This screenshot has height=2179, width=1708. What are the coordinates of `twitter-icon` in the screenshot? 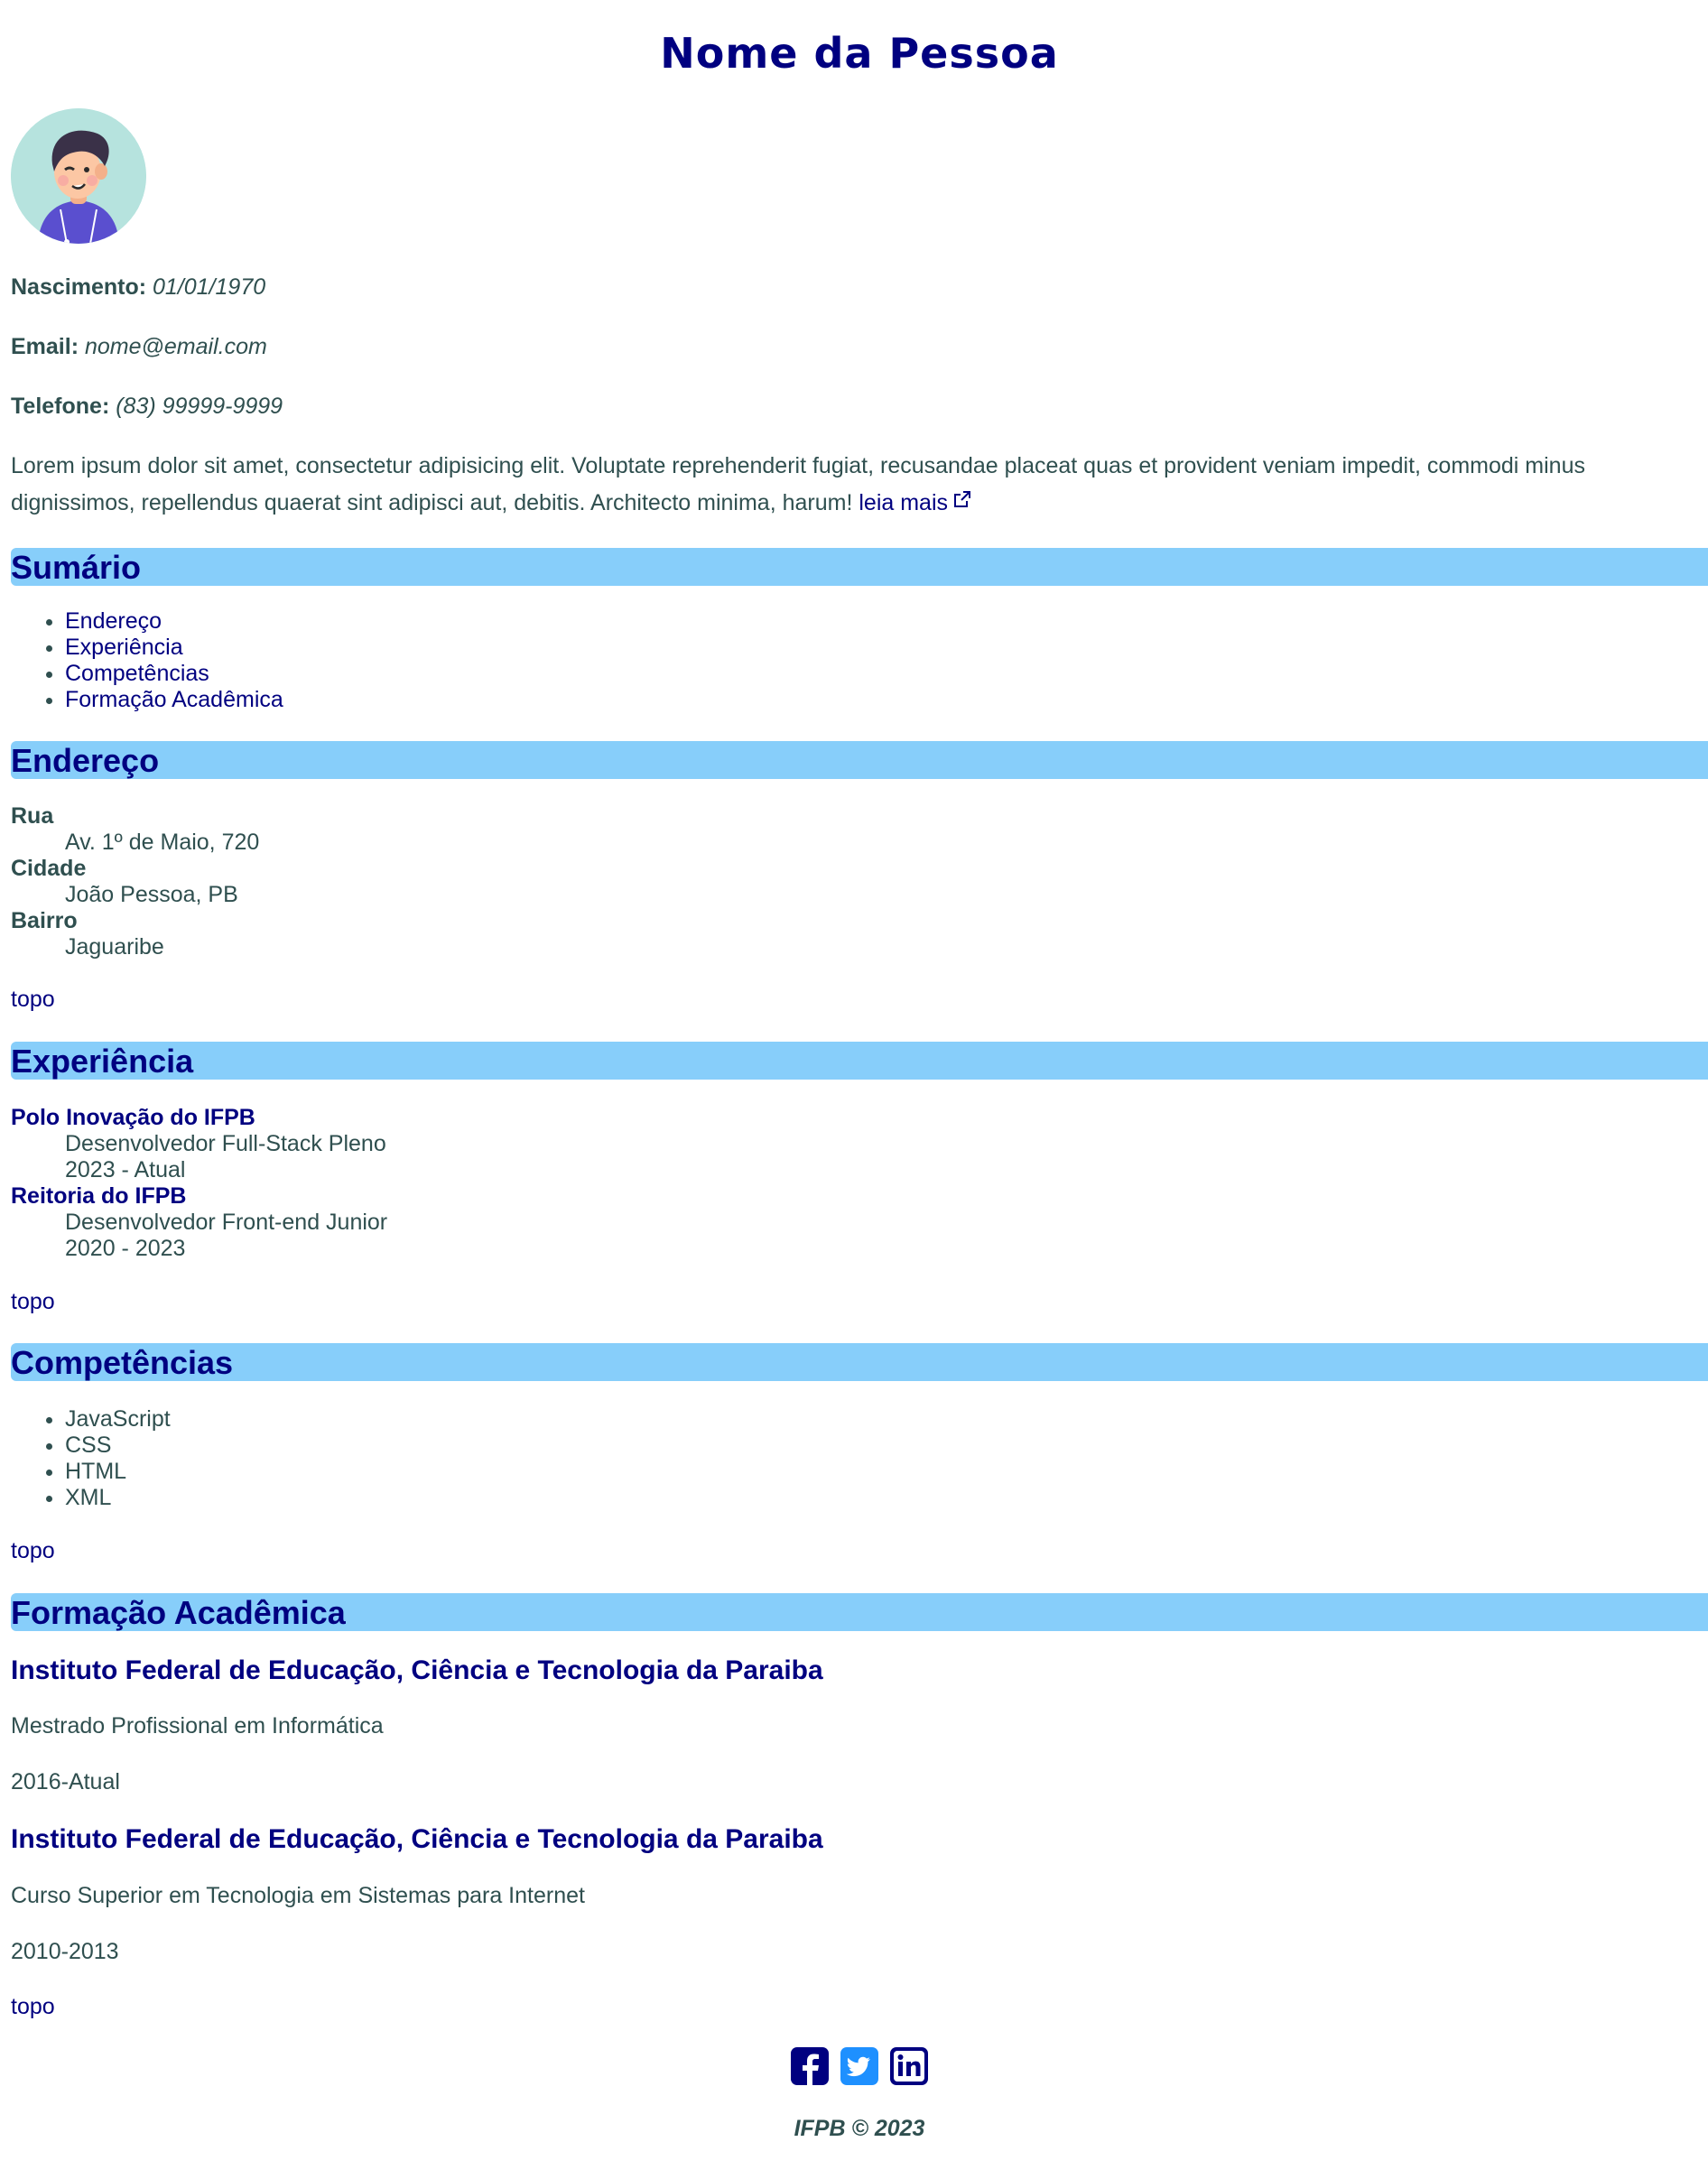 It's located at (859, 2066).